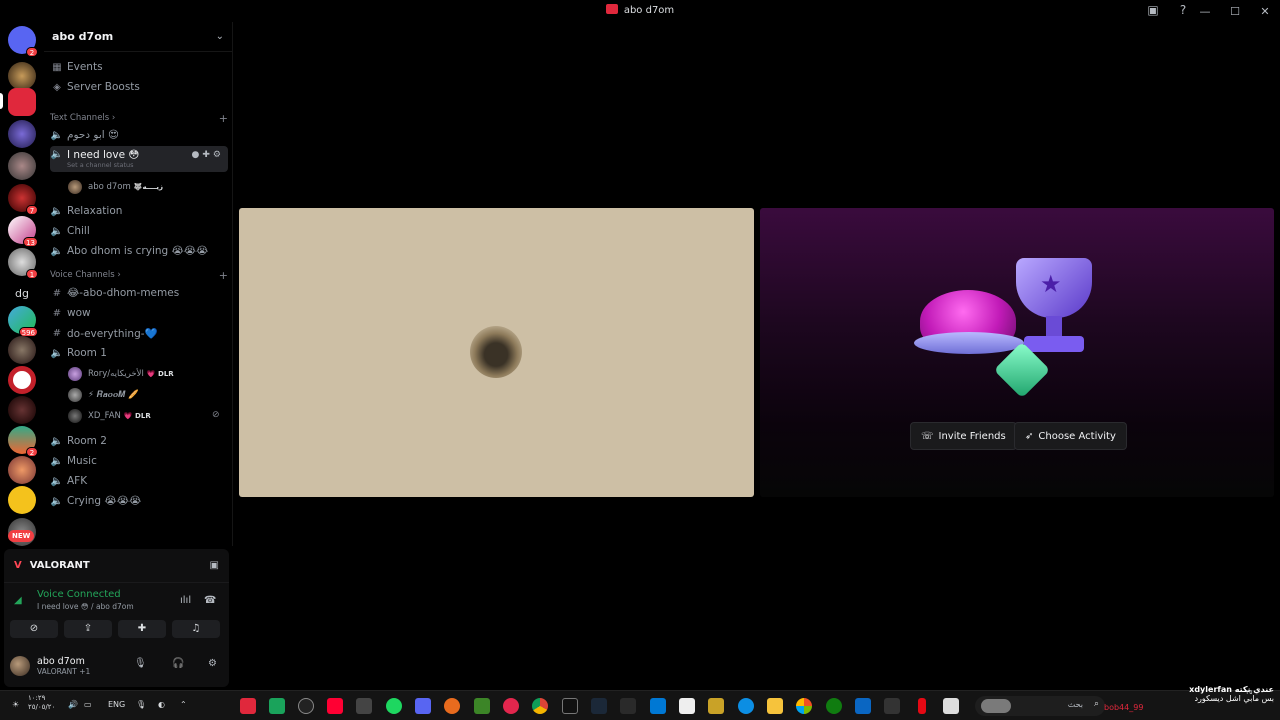 This screenshot has width=1280, height=720. Describe the element at coordinates (88, 629) in the screenshot. I see `screenshare-button: ⇪` at that location.